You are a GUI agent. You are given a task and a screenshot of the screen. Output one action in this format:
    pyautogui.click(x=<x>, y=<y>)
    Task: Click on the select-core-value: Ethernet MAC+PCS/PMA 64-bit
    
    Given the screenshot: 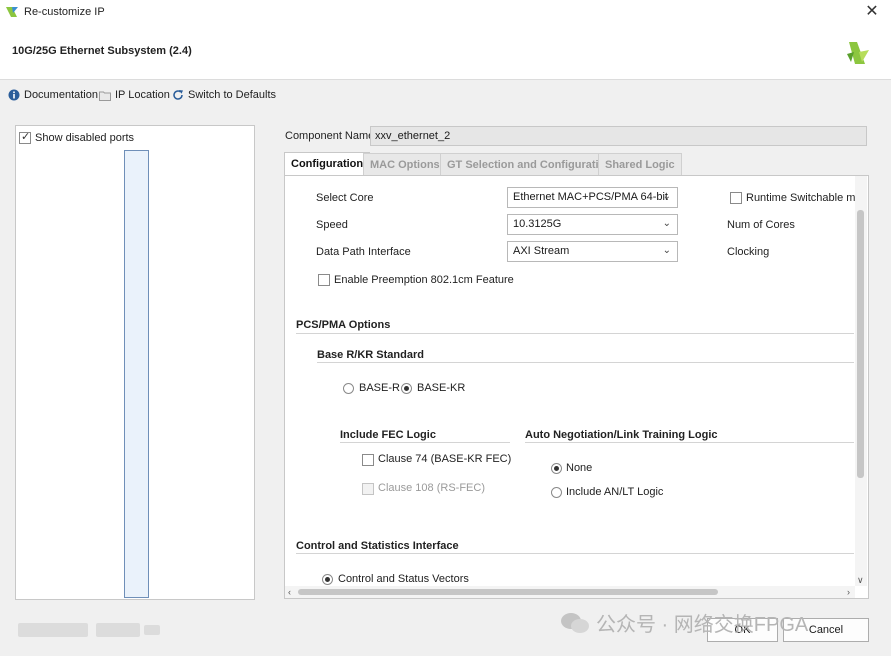 What is the action you would take?
    pyautogui.click(x=590, y=197)
    